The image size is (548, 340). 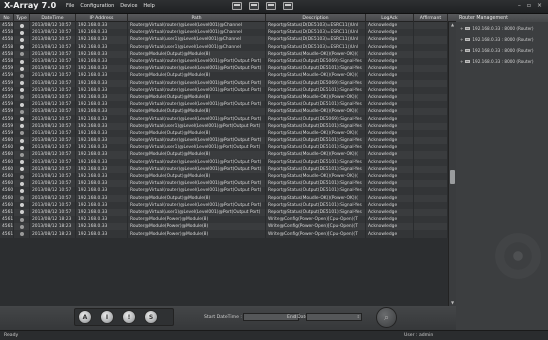 I want to click on user-status: User : admin, so click(x=419, y=335).